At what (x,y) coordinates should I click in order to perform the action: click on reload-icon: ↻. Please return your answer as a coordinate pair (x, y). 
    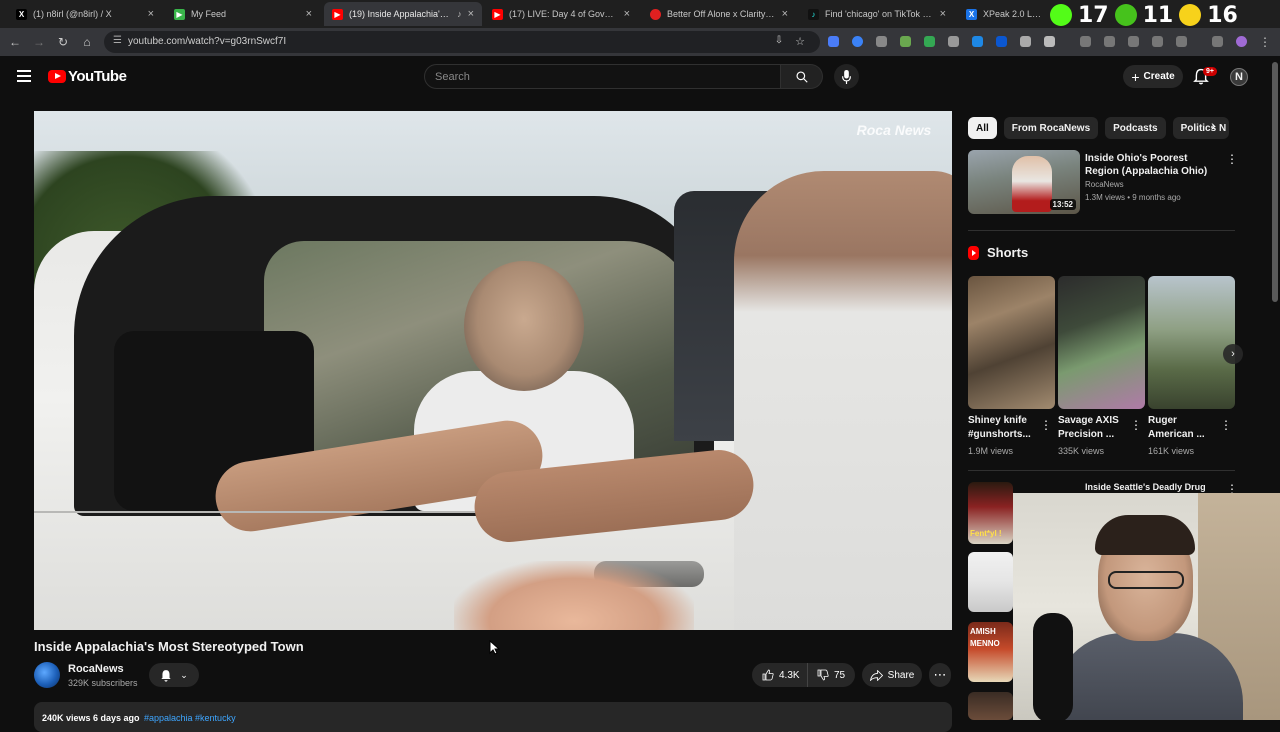
    Looking at the image, I should click on (63, 42).